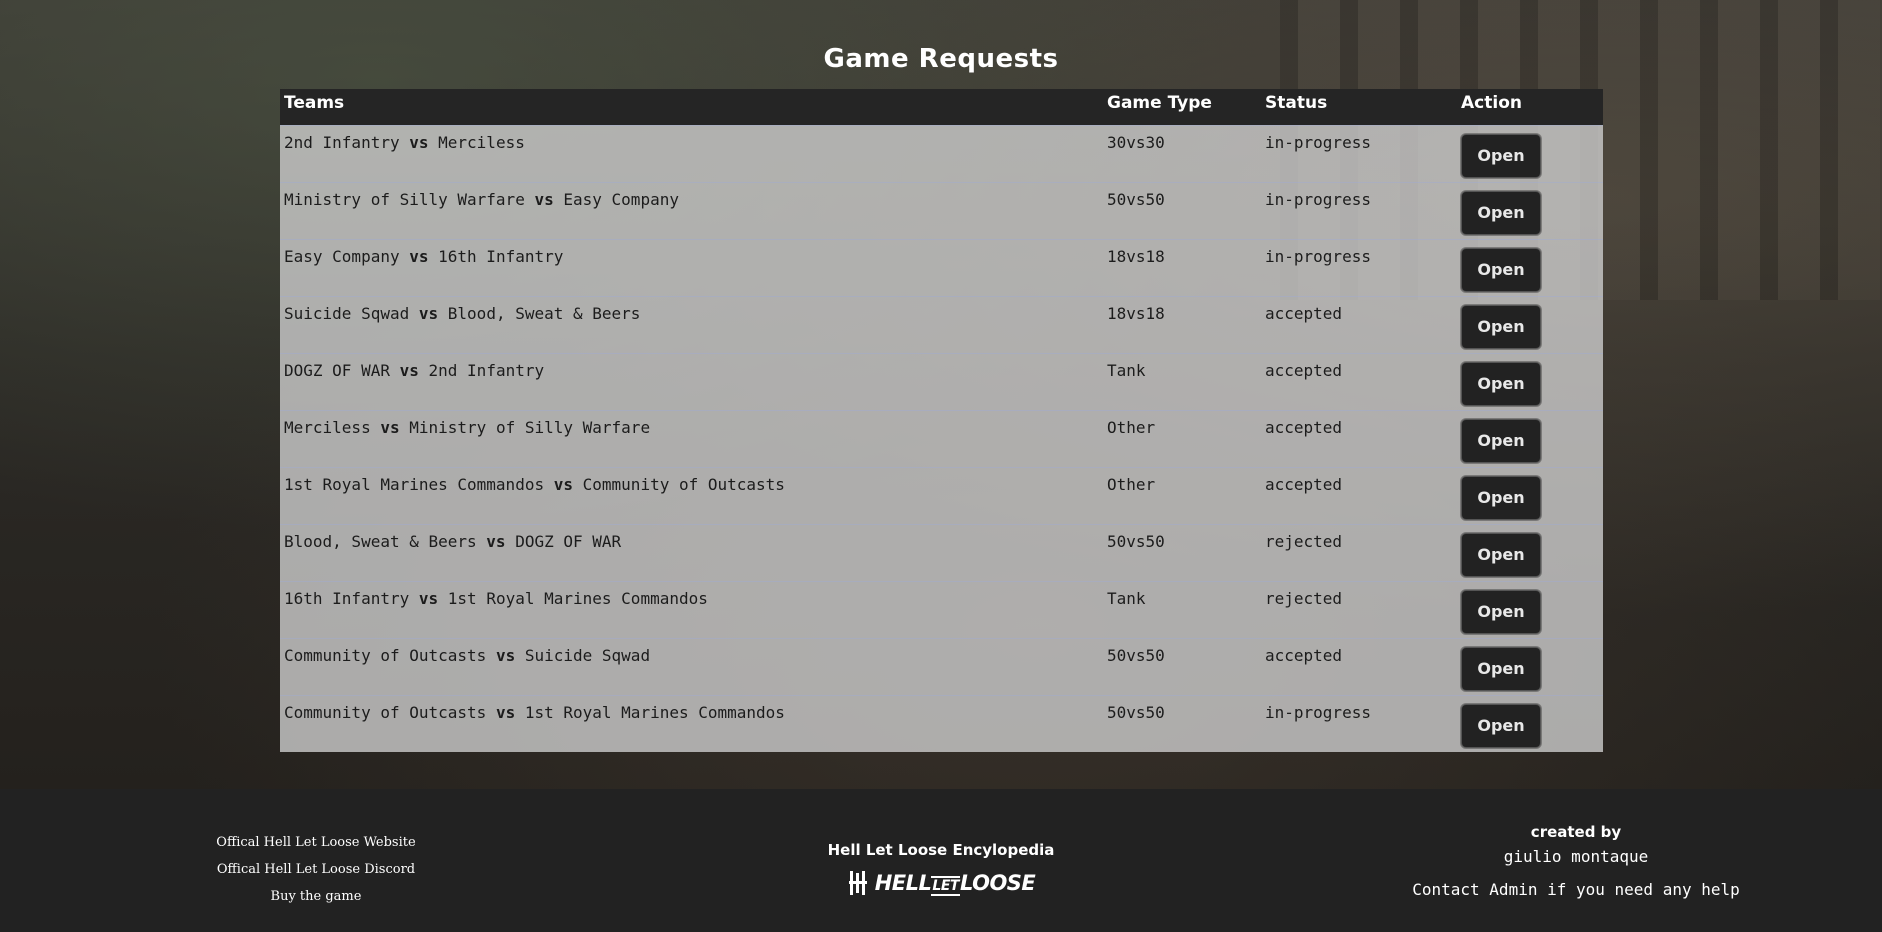  I want to click on teams-cell: Merciless vs Ministry of Silly Warfare, so click(691, 438).